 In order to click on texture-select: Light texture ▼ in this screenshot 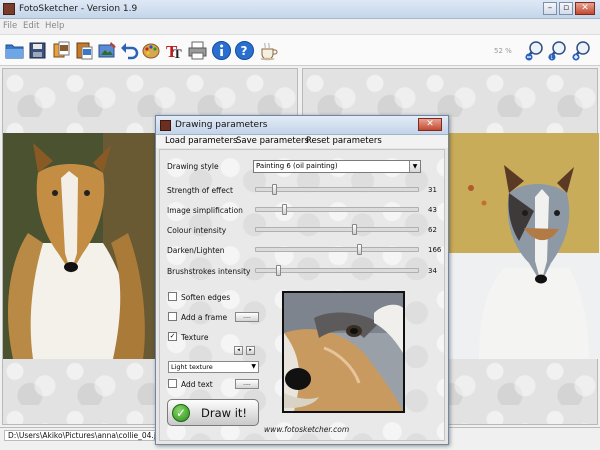, I will do `click(213, 367)`.